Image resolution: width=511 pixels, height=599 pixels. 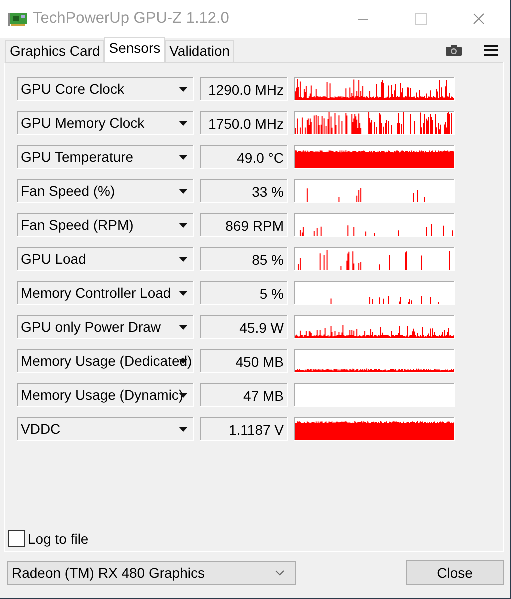 What do you see at coordinates (491, 50) in the screenshot?
I see `menu-icon` at bounding box center [491, 50].